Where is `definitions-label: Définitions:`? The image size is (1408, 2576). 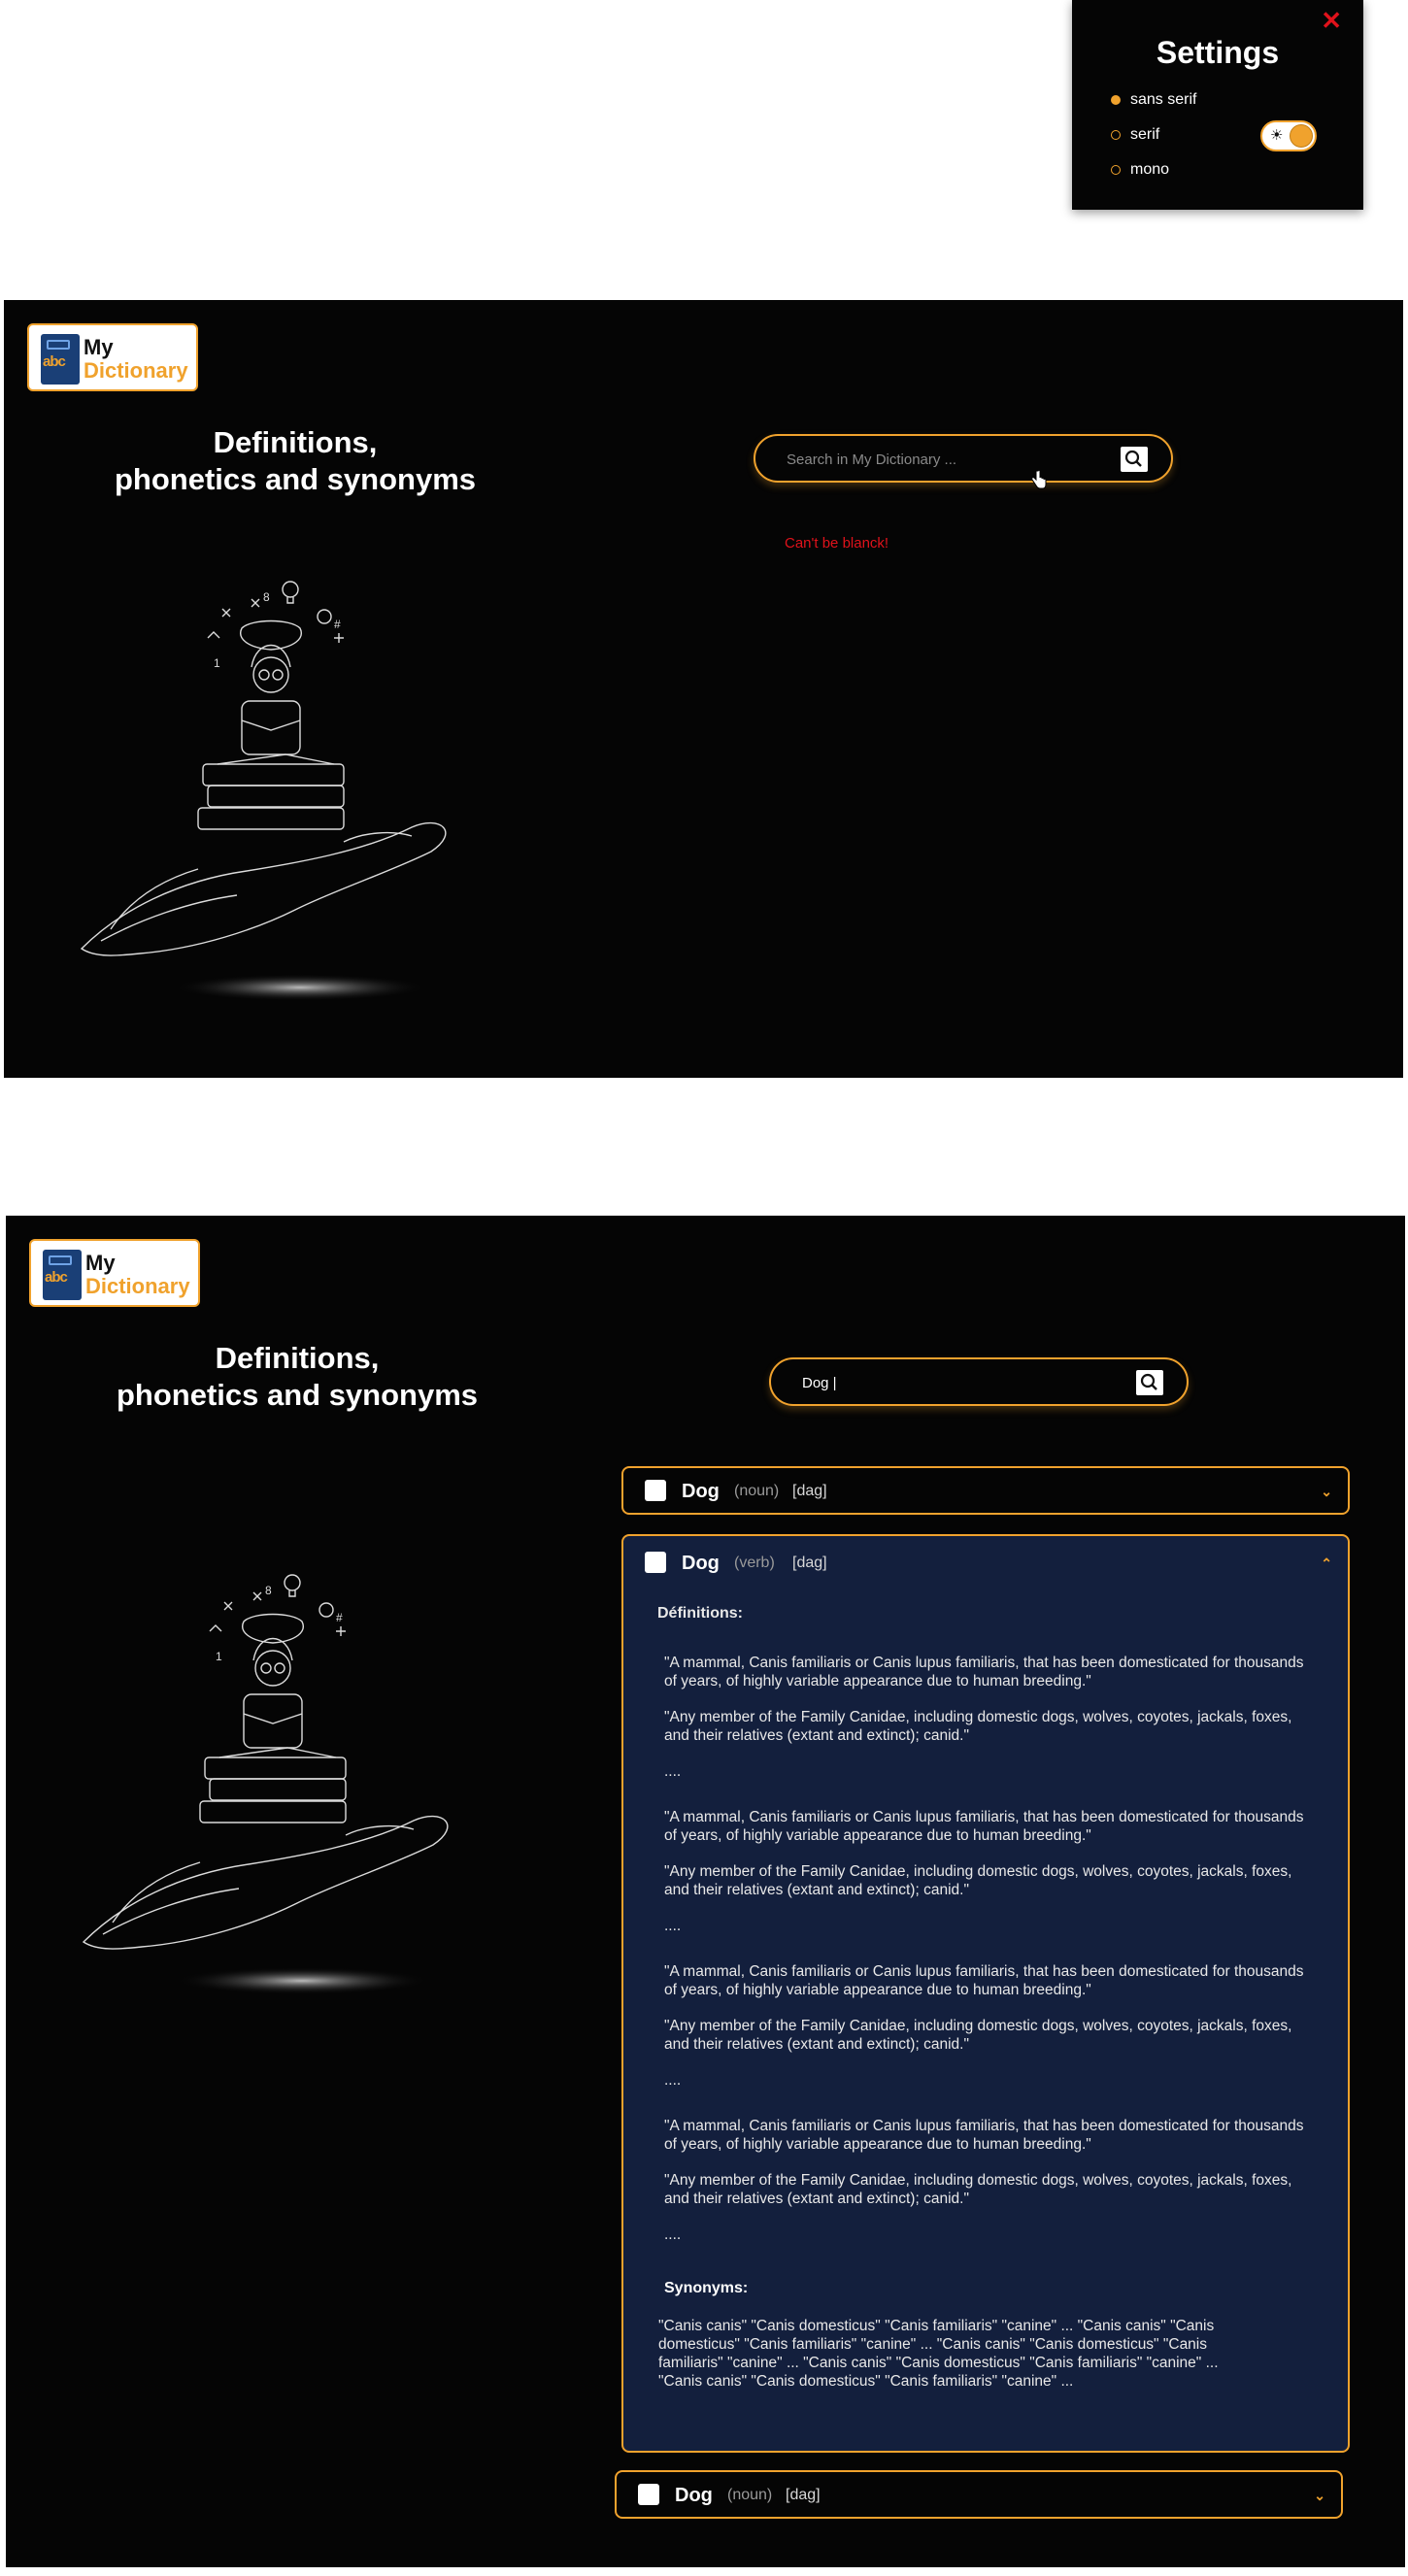 definitions-label: Définitions: is located at coordinates (700, 1614).